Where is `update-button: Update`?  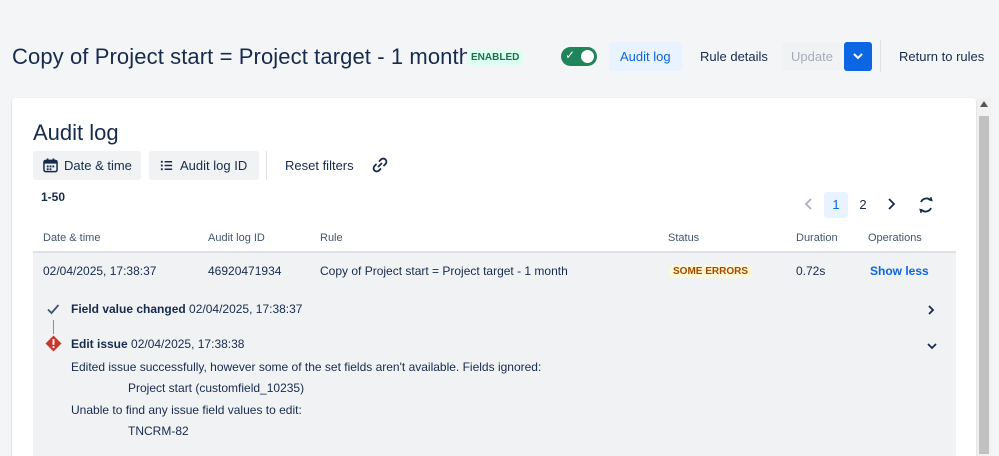
update-button: Update is located at coordinates (812, 56).